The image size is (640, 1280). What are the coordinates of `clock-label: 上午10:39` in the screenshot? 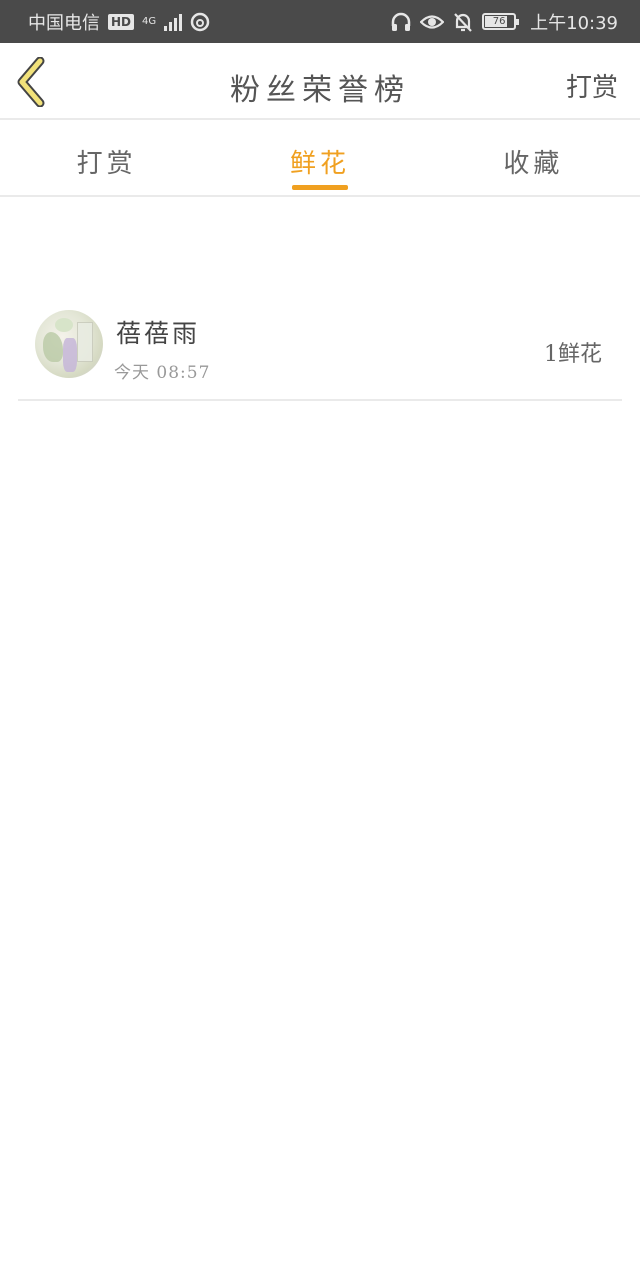 It's located at (574, 23).